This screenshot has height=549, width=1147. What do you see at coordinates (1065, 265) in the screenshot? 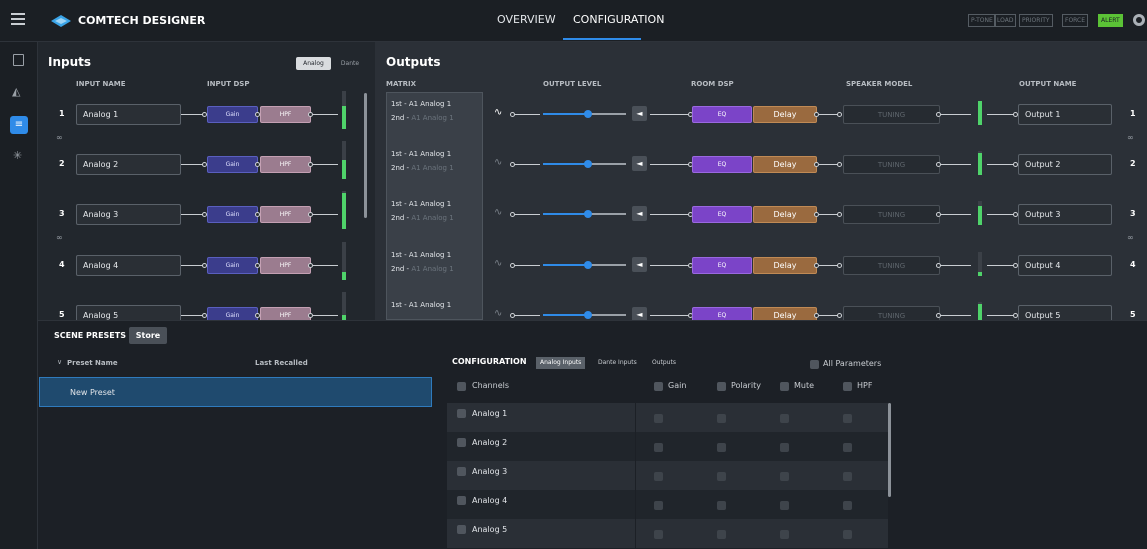
I see `output-name-field: Output 4` at bounding box center [1065, 265].